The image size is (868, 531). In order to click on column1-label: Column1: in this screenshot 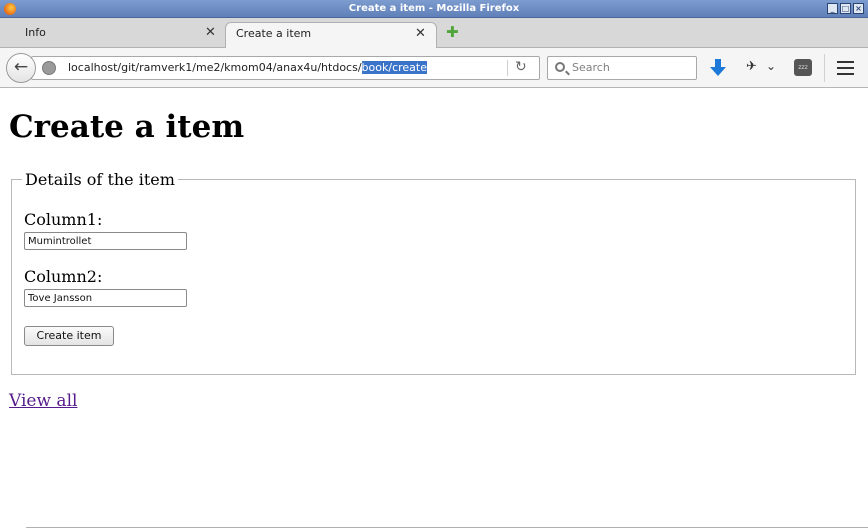, I will do `click(63, 219)`.